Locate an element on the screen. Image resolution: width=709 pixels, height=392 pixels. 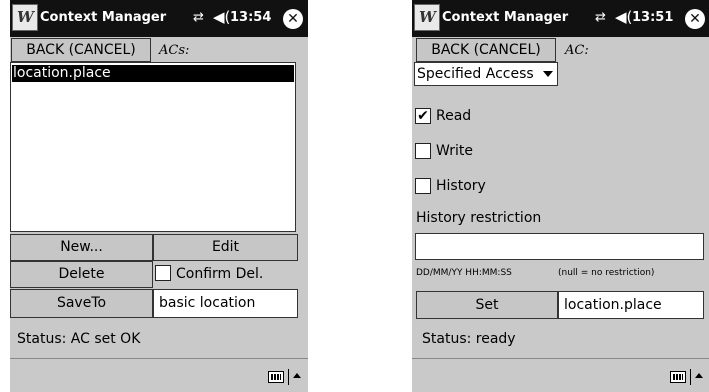
edit-button: Edit is located at coordinates (225, 247).